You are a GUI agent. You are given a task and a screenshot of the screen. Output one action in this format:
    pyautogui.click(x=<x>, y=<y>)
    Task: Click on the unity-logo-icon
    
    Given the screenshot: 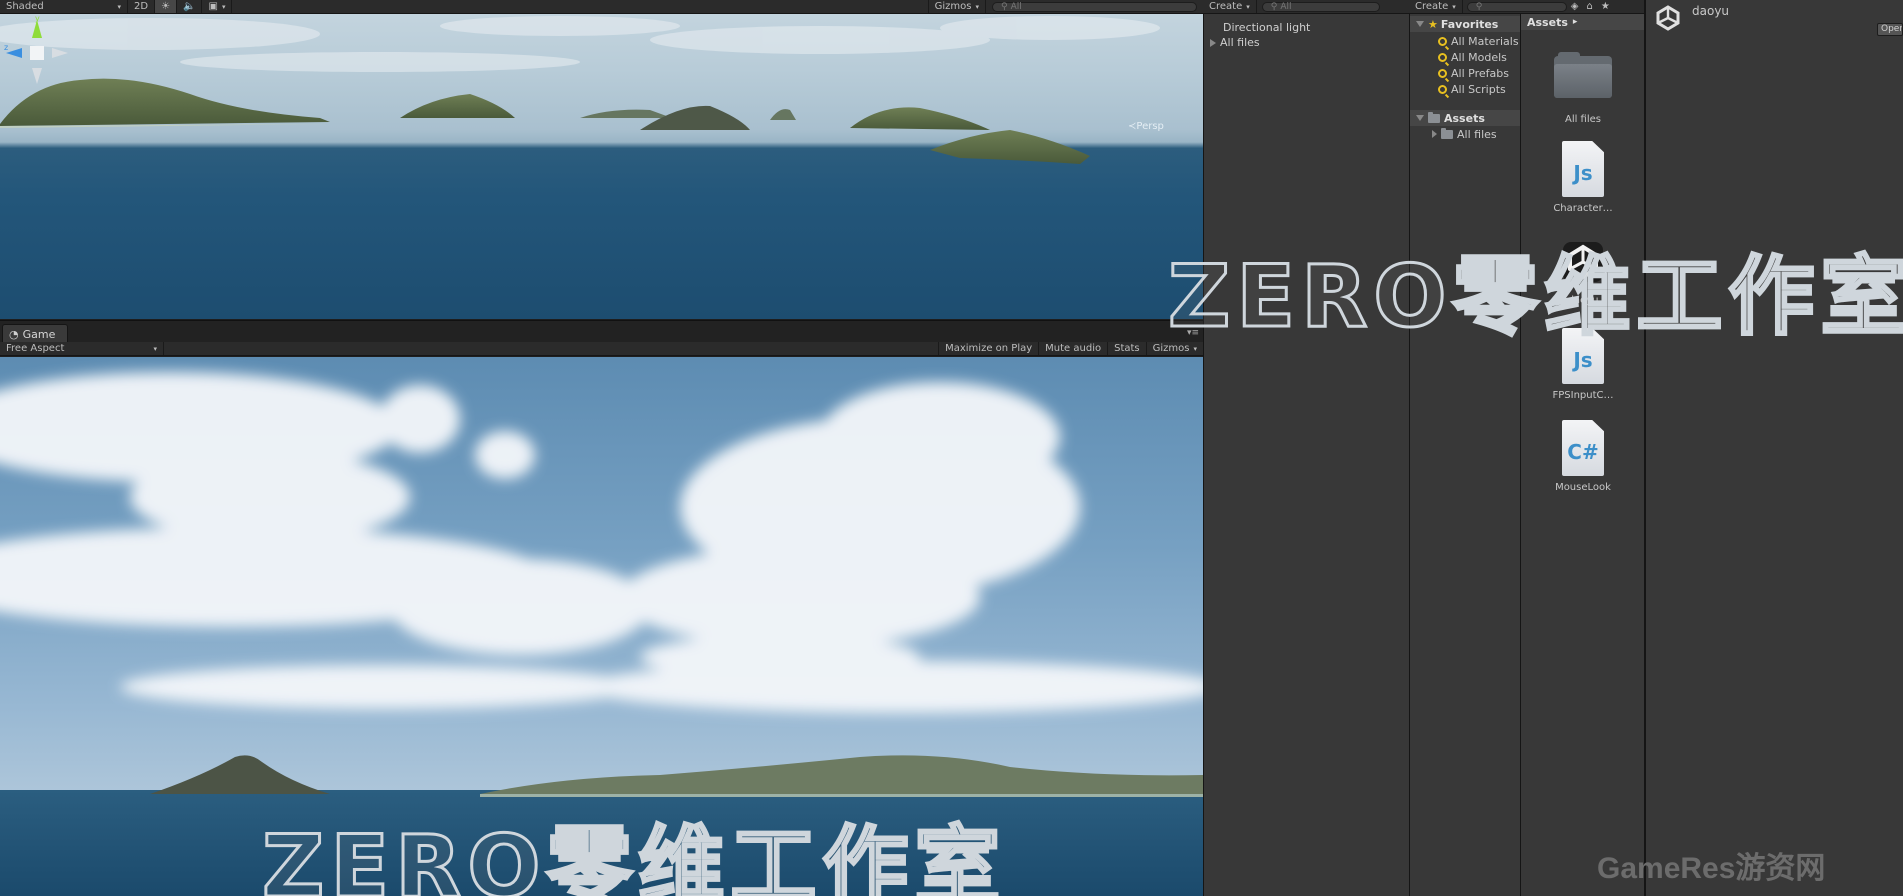 What is the action you would take?
    pyautogui.click(x=1668, y=18)
    